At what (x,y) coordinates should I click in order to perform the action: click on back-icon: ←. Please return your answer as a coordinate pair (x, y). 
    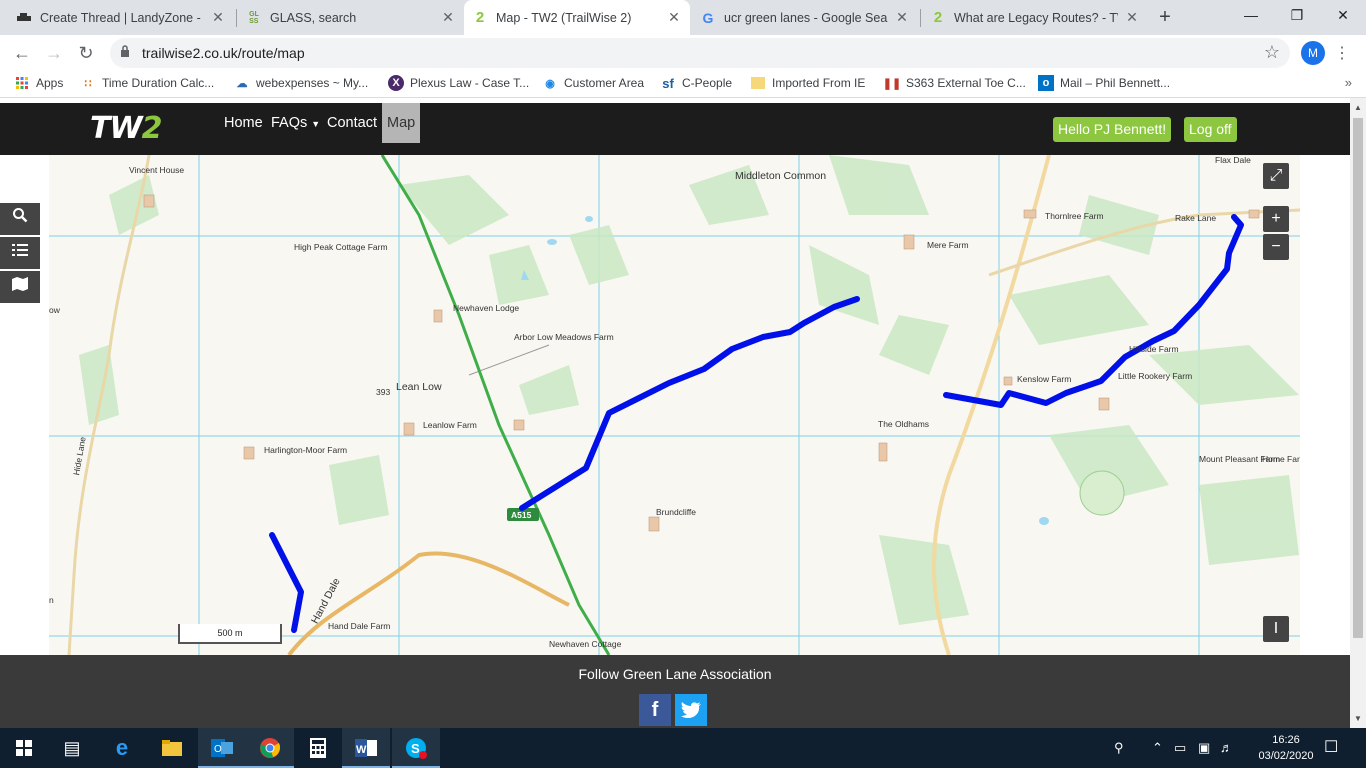
    Looking at the image, I should click on (22, 53).